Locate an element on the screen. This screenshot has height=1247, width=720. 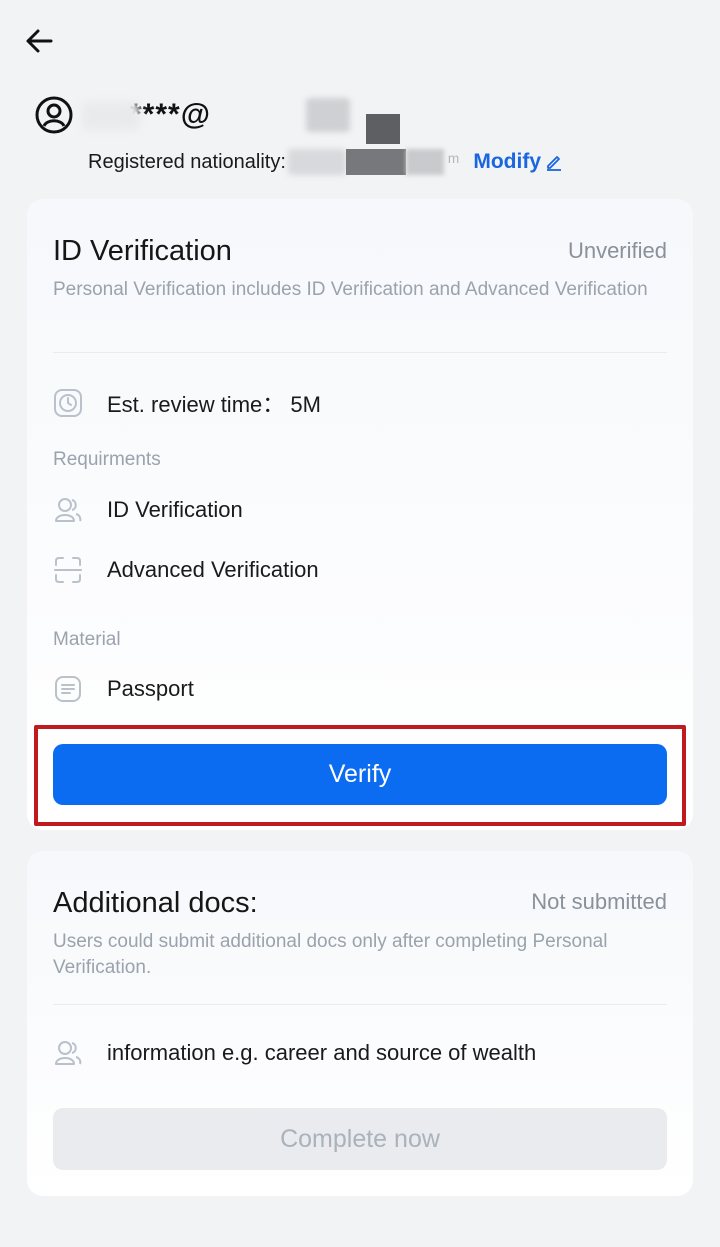
status-badge: Not submitted is located at coordinates (599, 901).